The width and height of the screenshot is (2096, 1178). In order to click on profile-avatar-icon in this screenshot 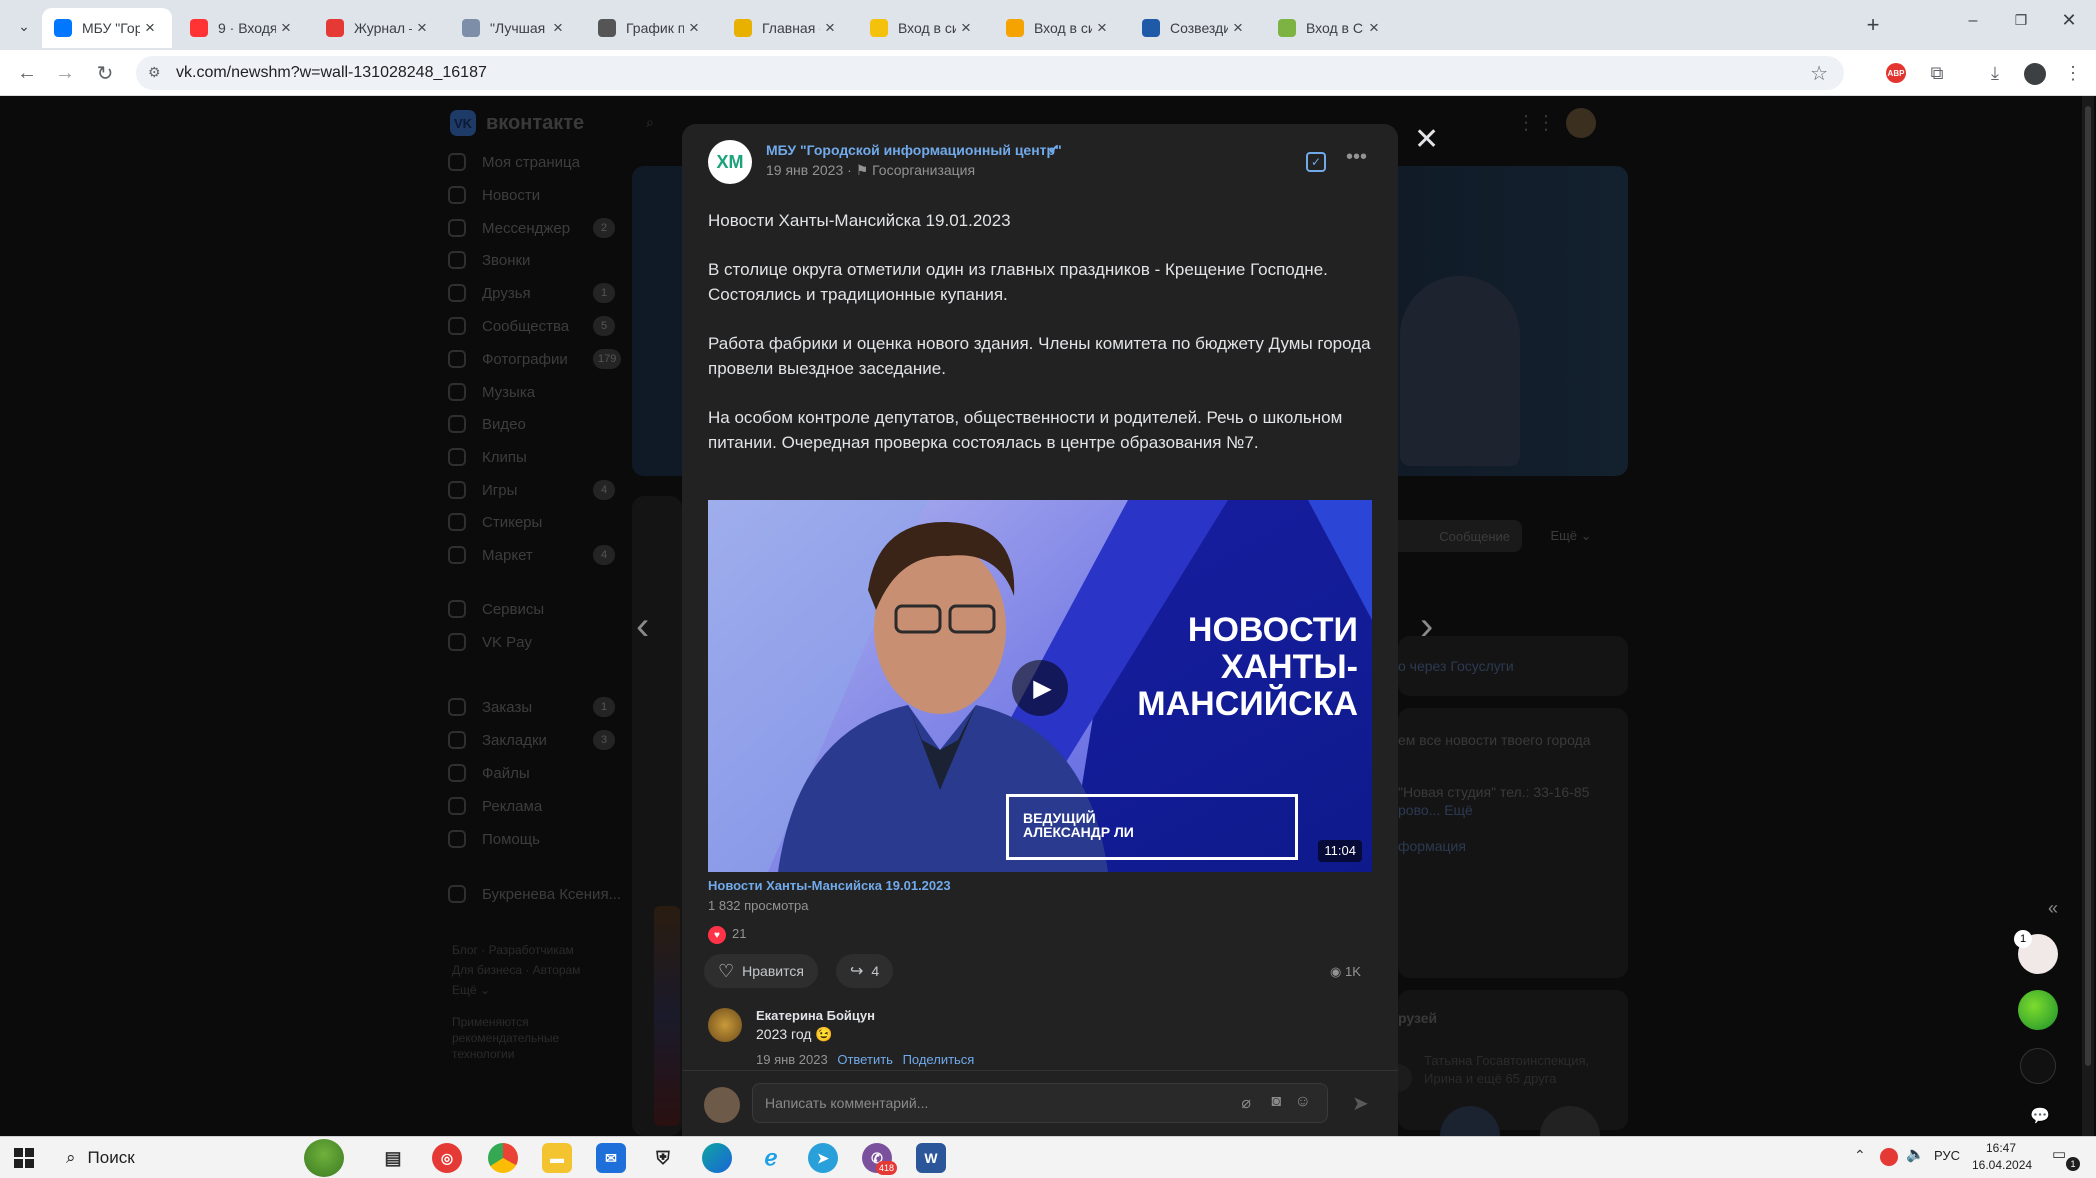, I will do `click(2035, 74)`.